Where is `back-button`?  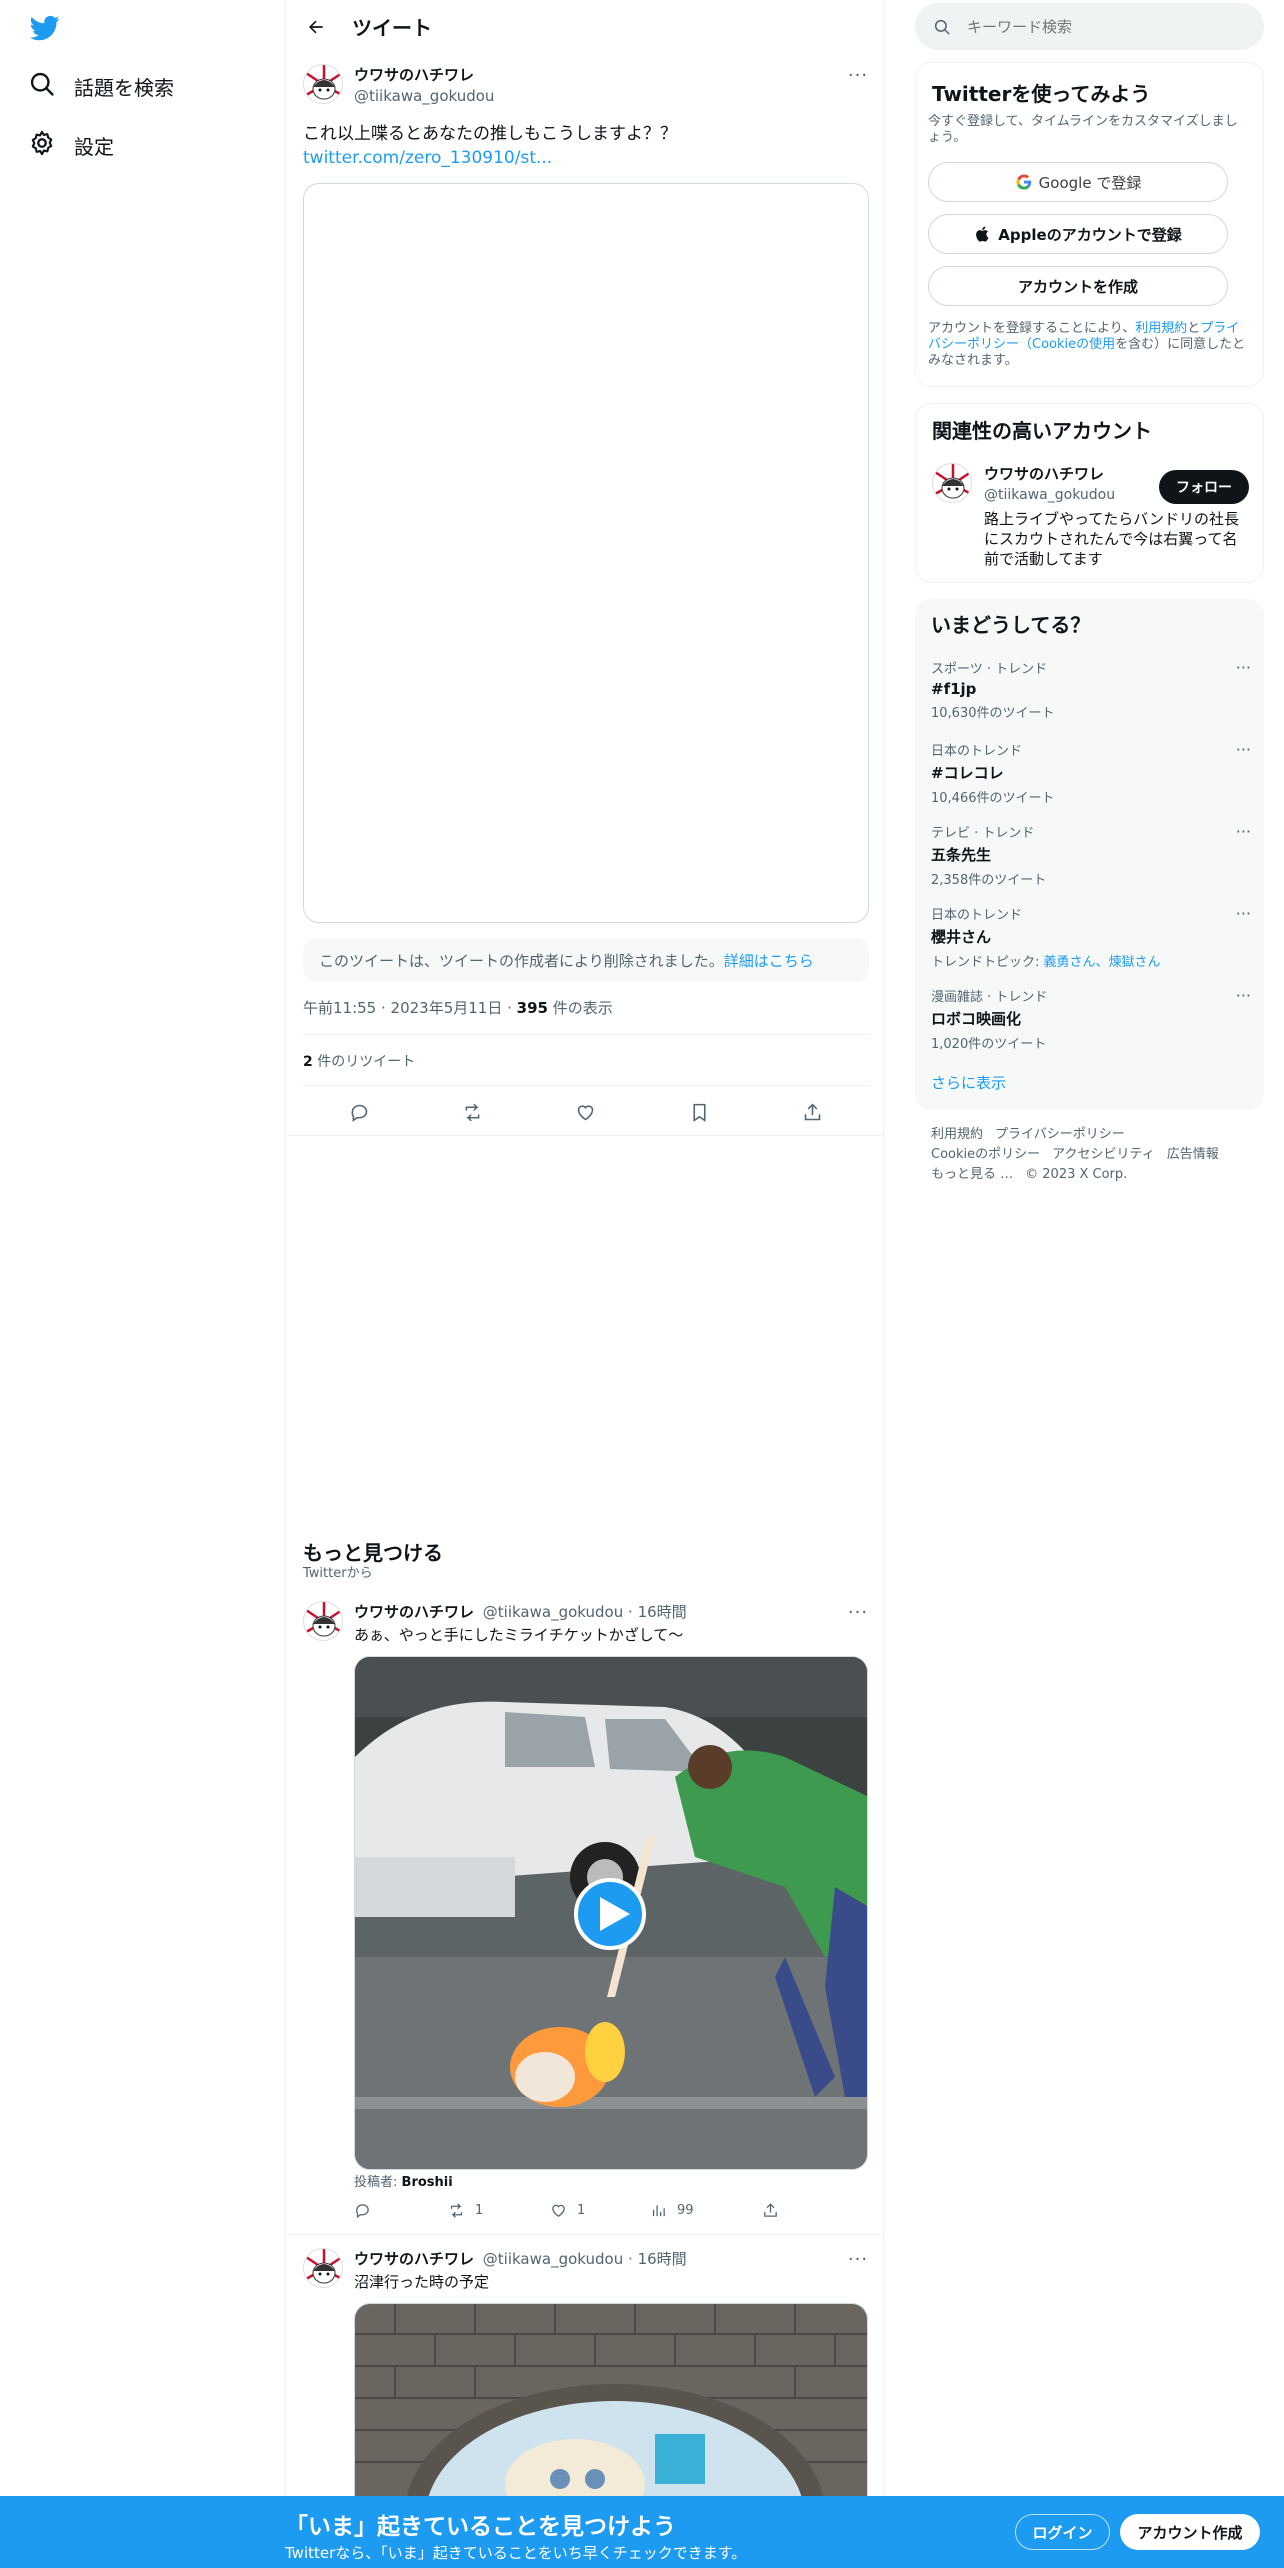 back-button is located at coordinates (316, 27).